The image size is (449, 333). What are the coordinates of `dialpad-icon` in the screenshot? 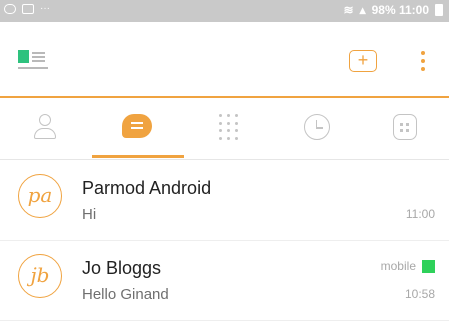 It's located at (229, 127).